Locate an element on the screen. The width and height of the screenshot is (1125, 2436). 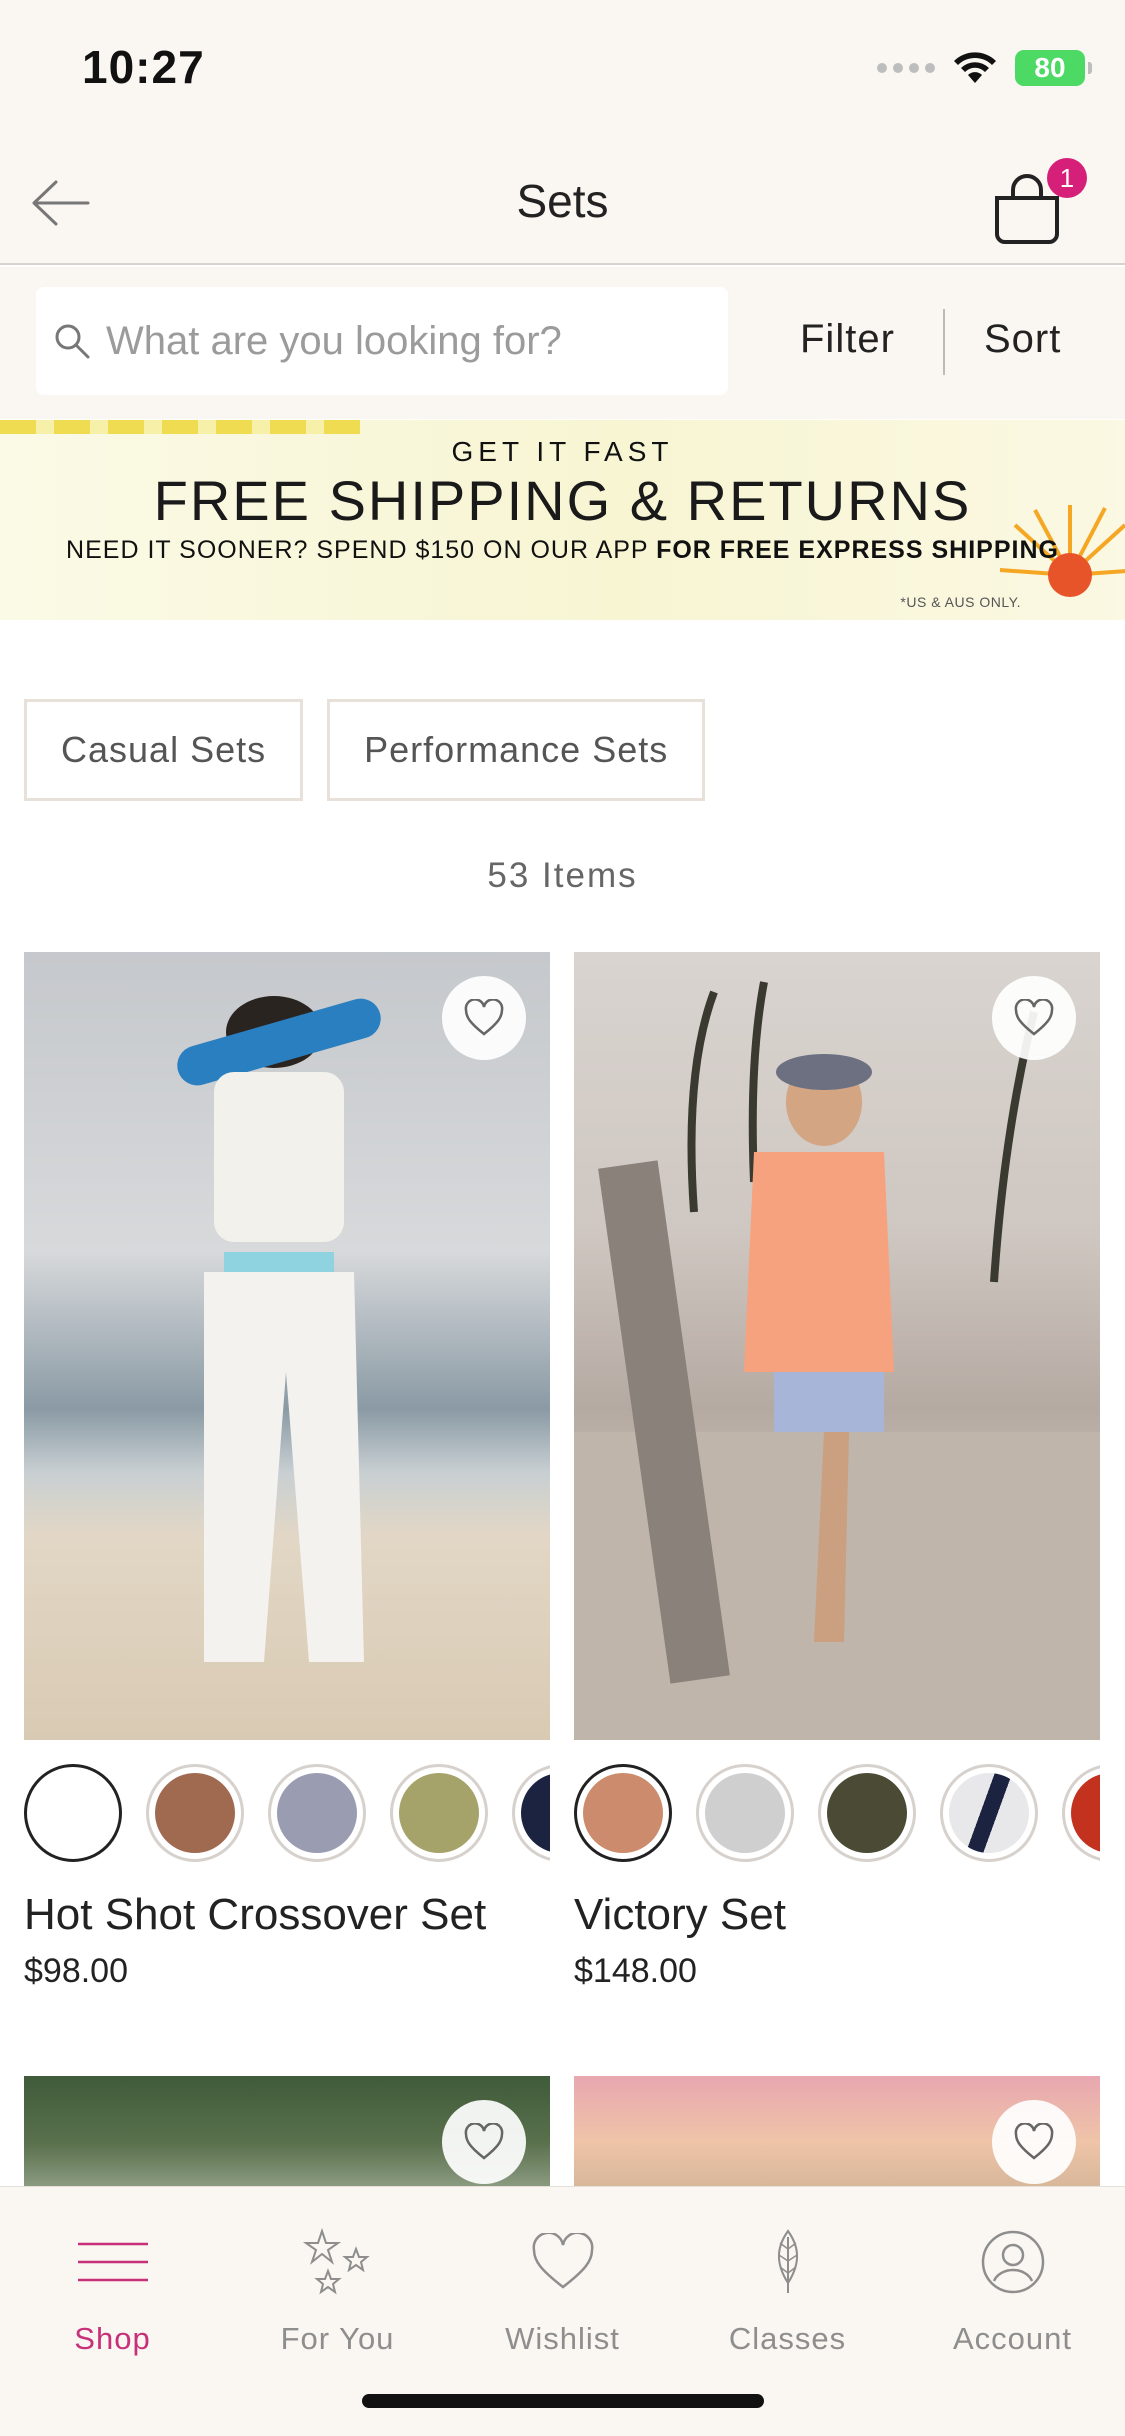
tab-wishlist: Wishlist is located at coordinates (562, 2287).